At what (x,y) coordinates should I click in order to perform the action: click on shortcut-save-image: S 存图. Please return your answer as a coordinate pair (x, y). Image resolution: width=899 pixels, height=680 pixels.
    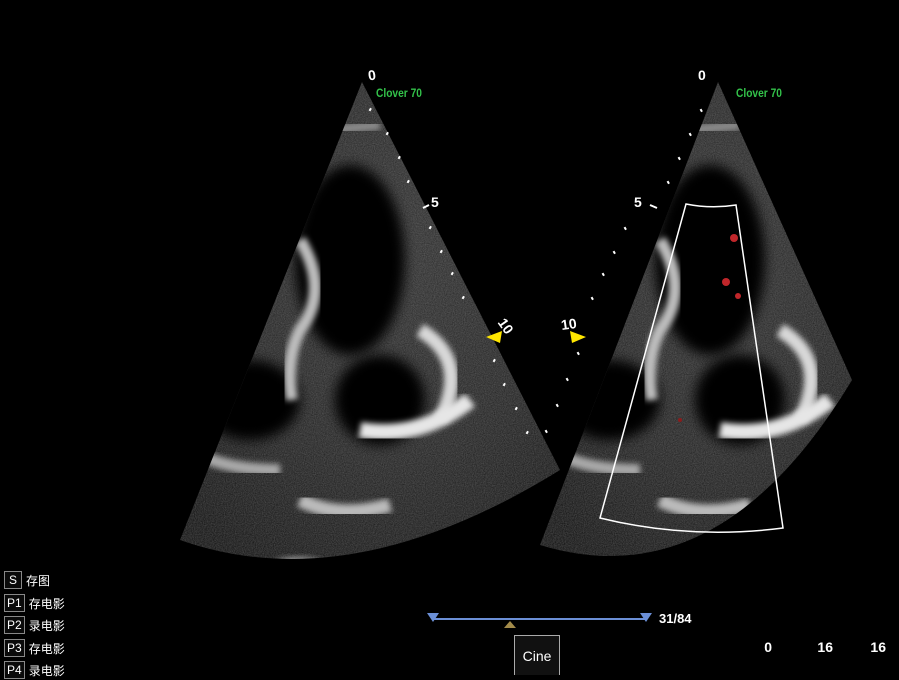
    Looking at the image, I should click on (27, 580).